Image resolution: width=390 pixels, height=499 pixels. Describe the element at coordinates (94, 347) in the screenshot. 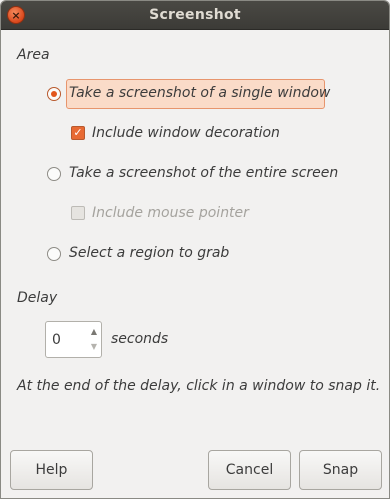

I see `decrement-arrow-icon: ▼` at that location.